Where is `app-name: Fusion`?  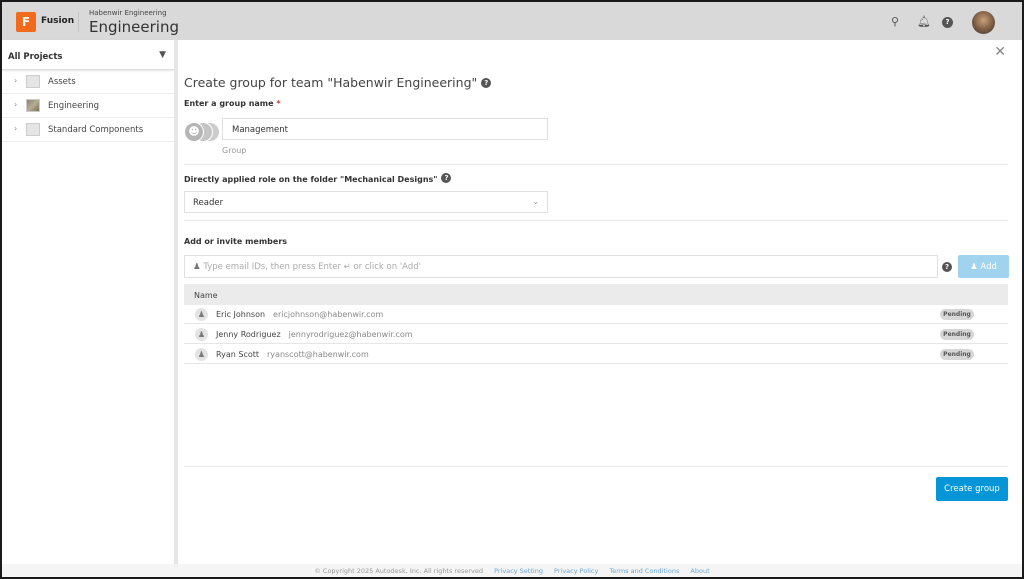 app-name: Fusion is located at coordinates (58, 21).